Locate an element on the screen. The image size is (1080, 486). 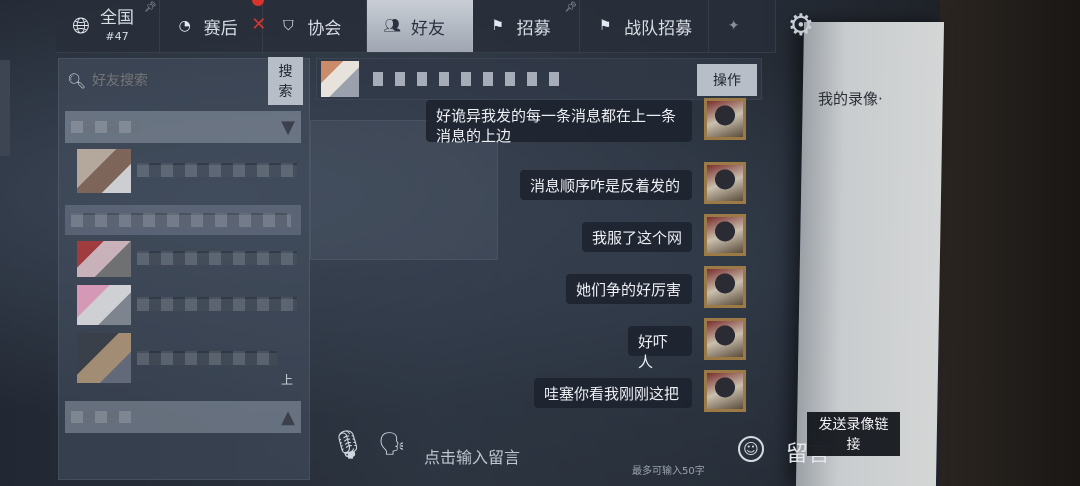
message-bubble: 哇塞你看我刚刚这把 is located at coordinates (613, 393).